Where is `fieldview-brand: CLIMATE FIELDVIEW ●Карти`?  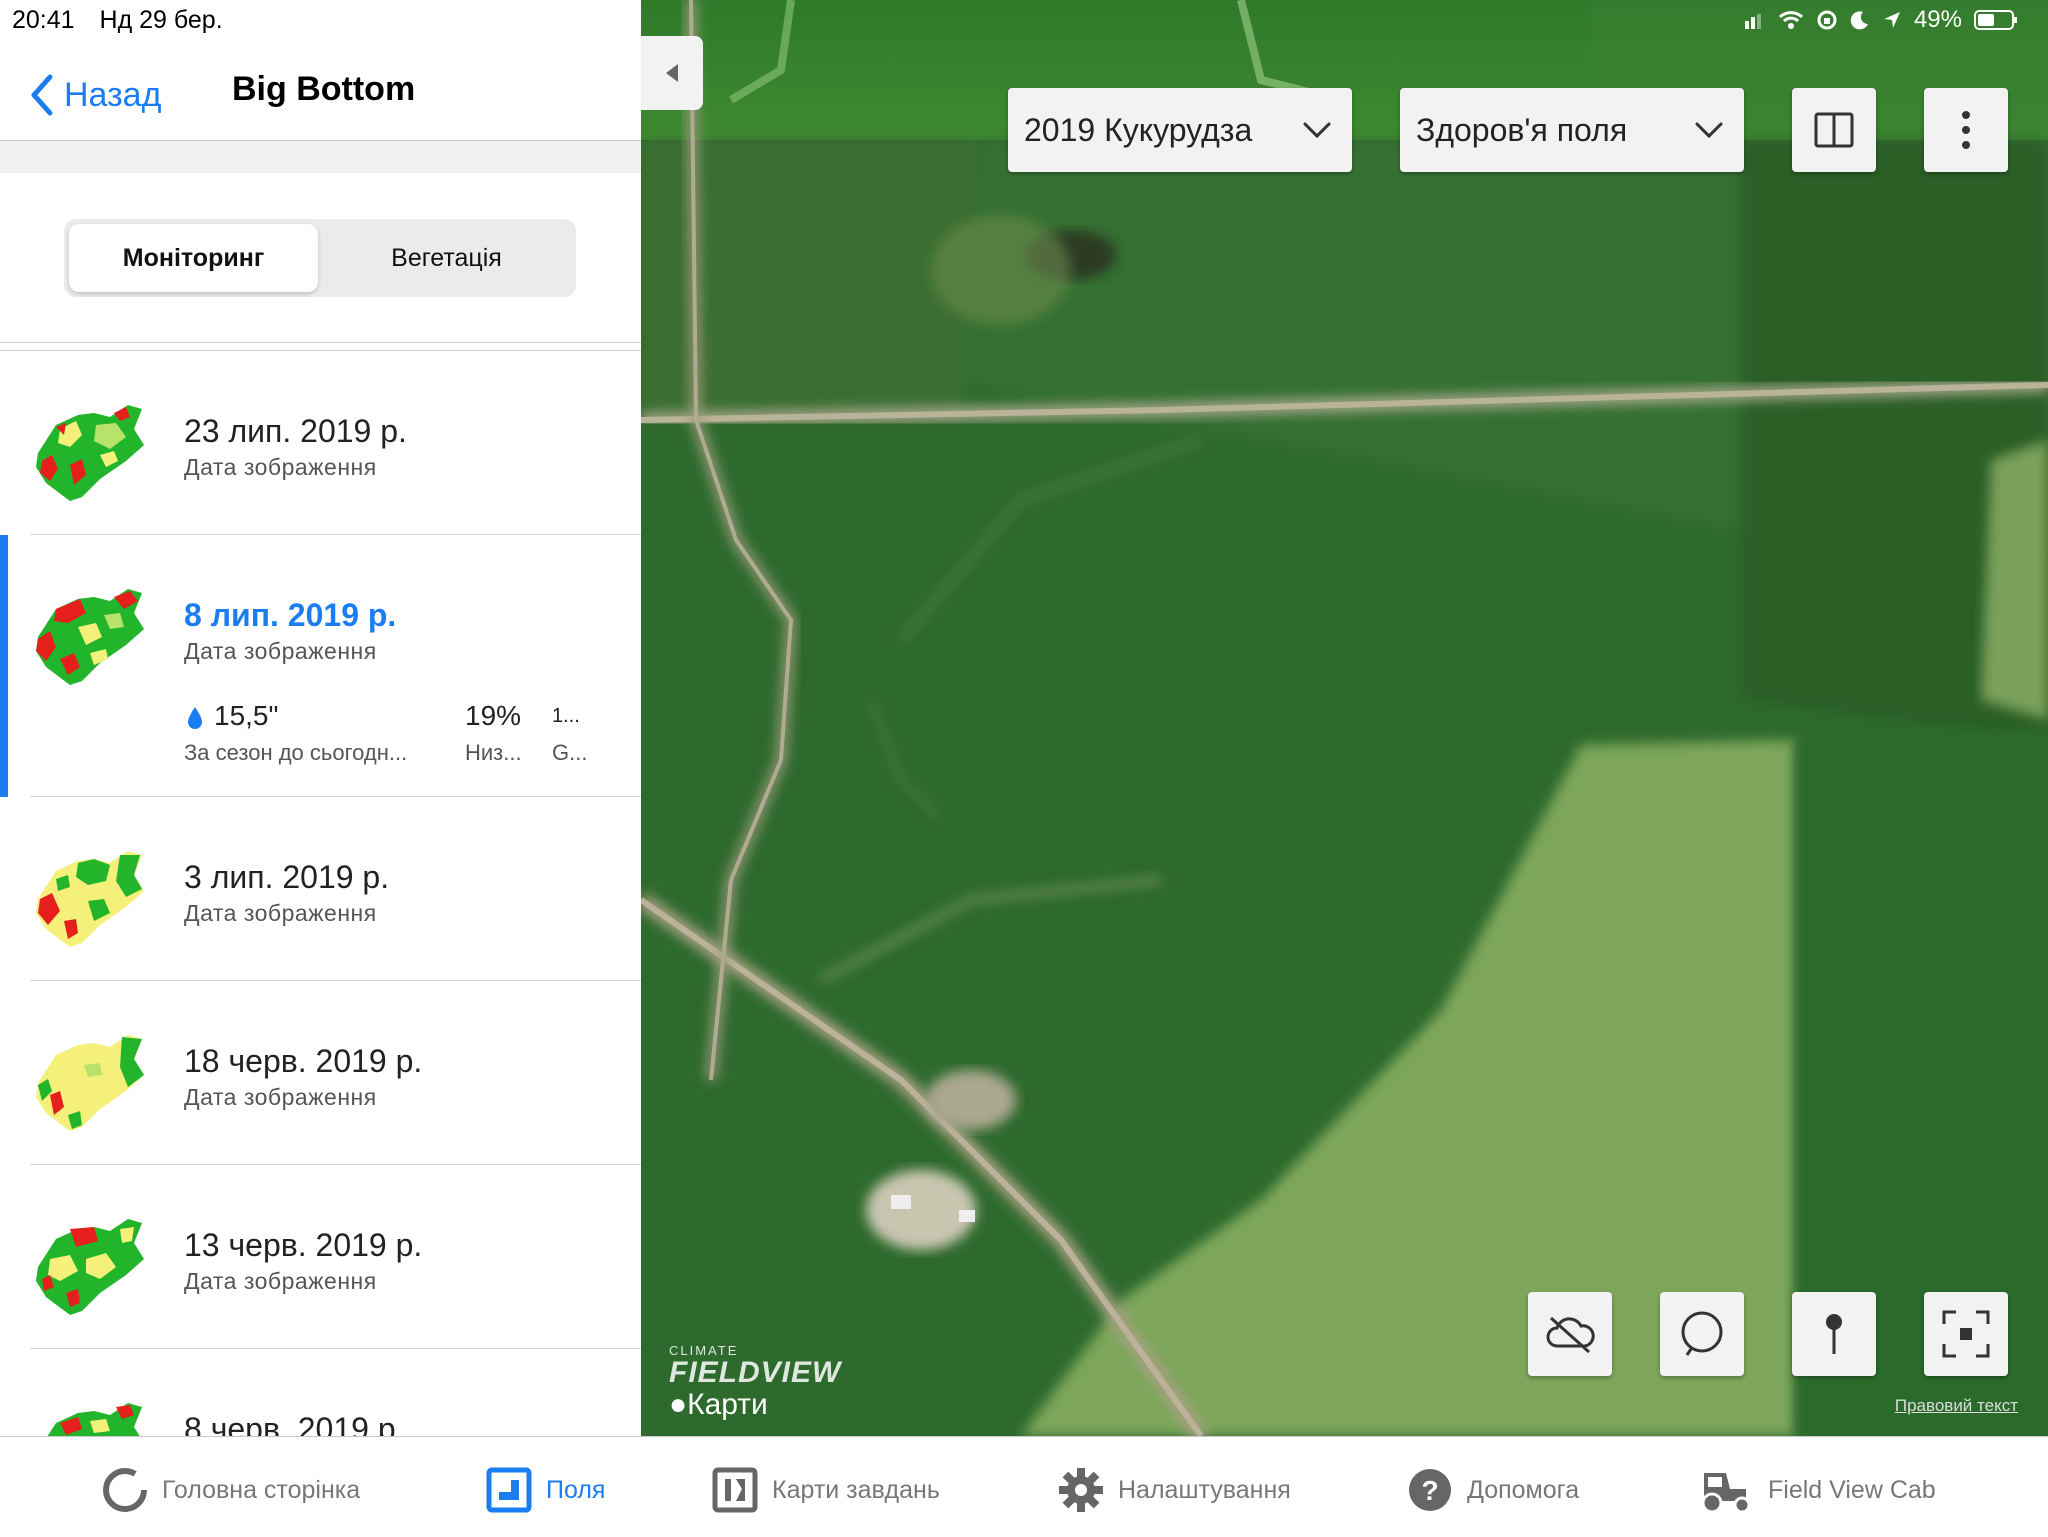 fieldview-brand: CLIMATE FIELDVIEW ●Карти is located at coordinates (755, 1382).